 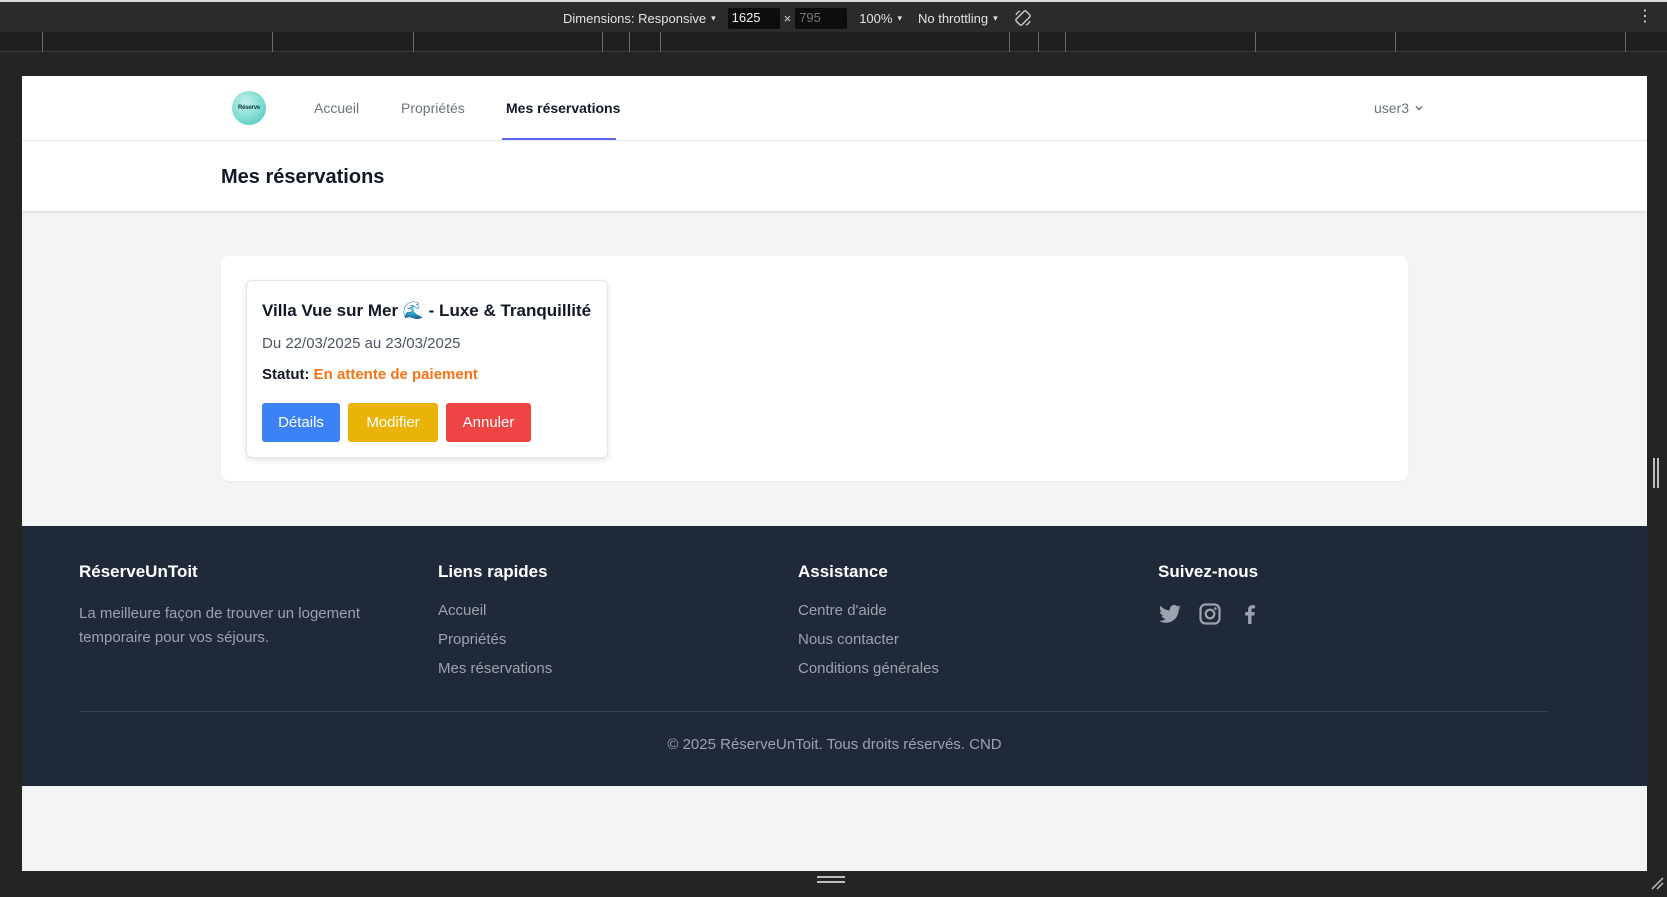 I want to click on zoom-dropdown: 100% ▾, so click(x=880, y=18).